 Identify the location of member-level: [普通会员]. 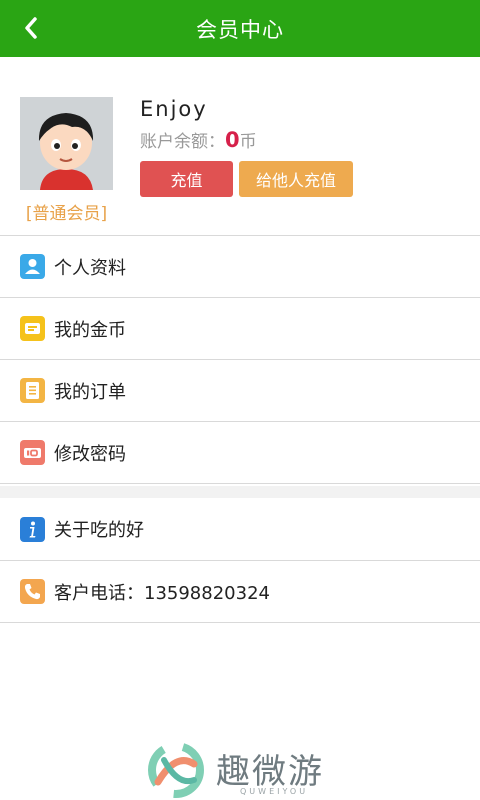
(66, 214).